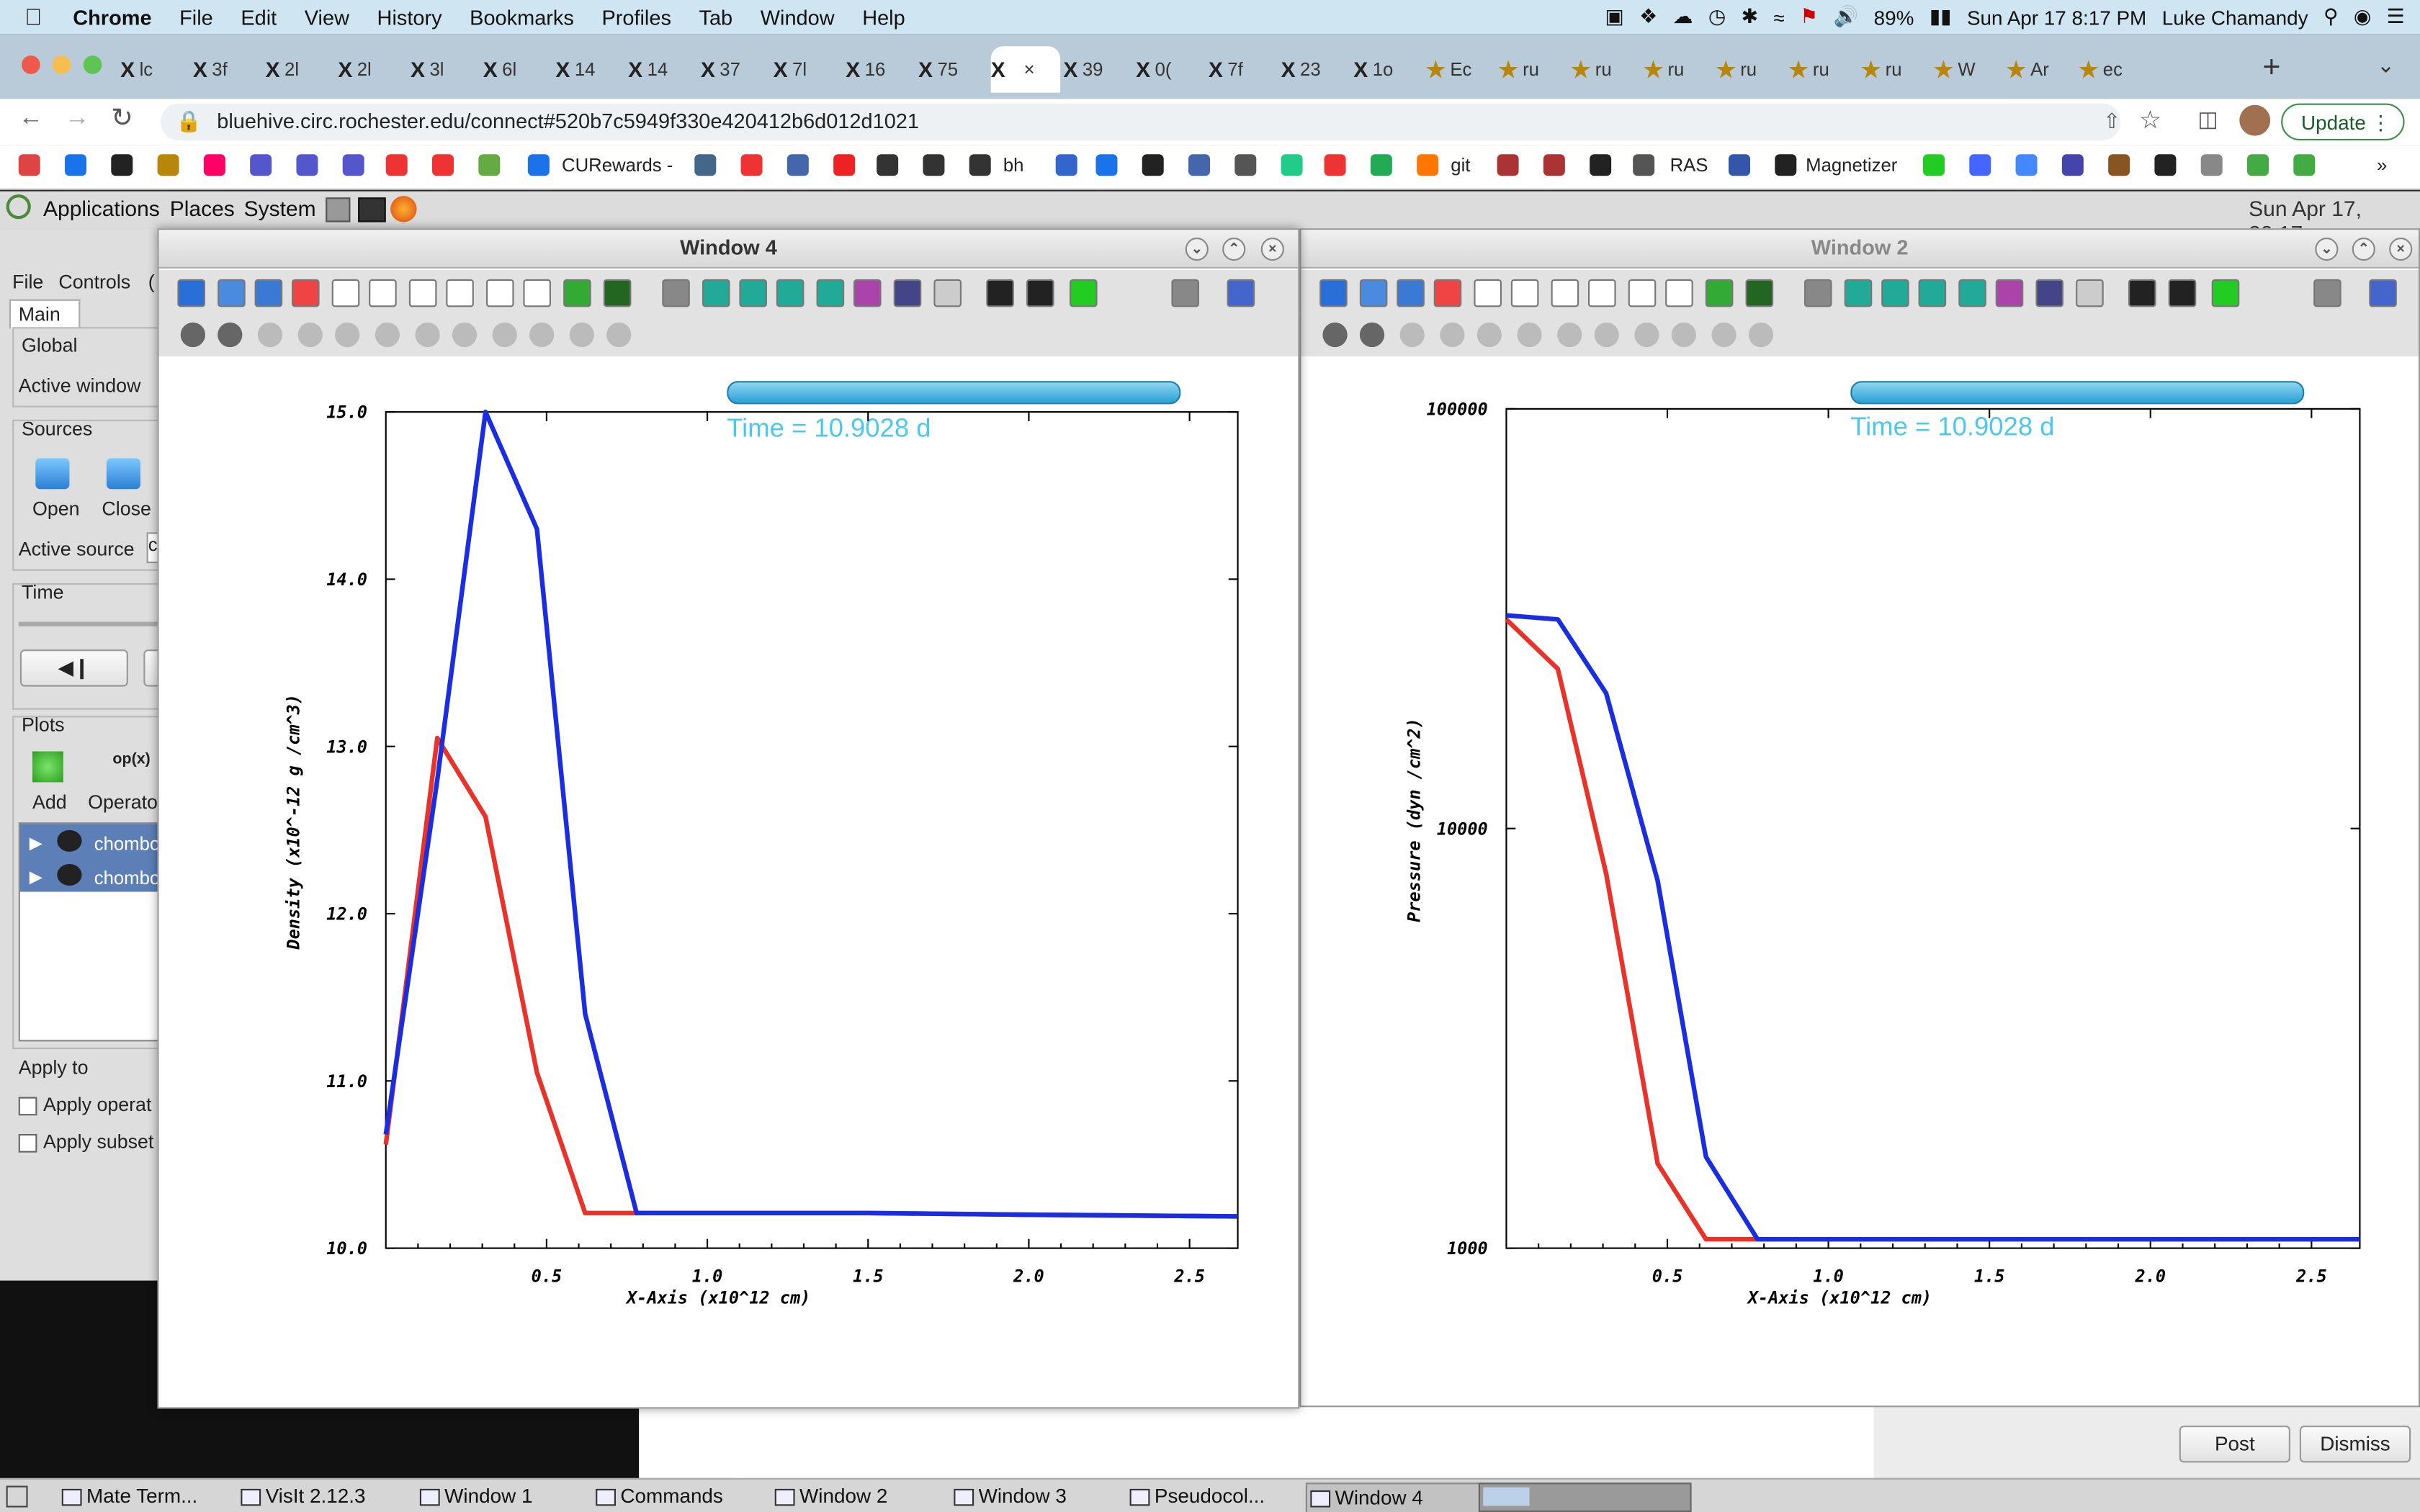 The width and height of the screenshot is (2420, 1512). I want to click on workspace-switcher, so click(1585, 1497).